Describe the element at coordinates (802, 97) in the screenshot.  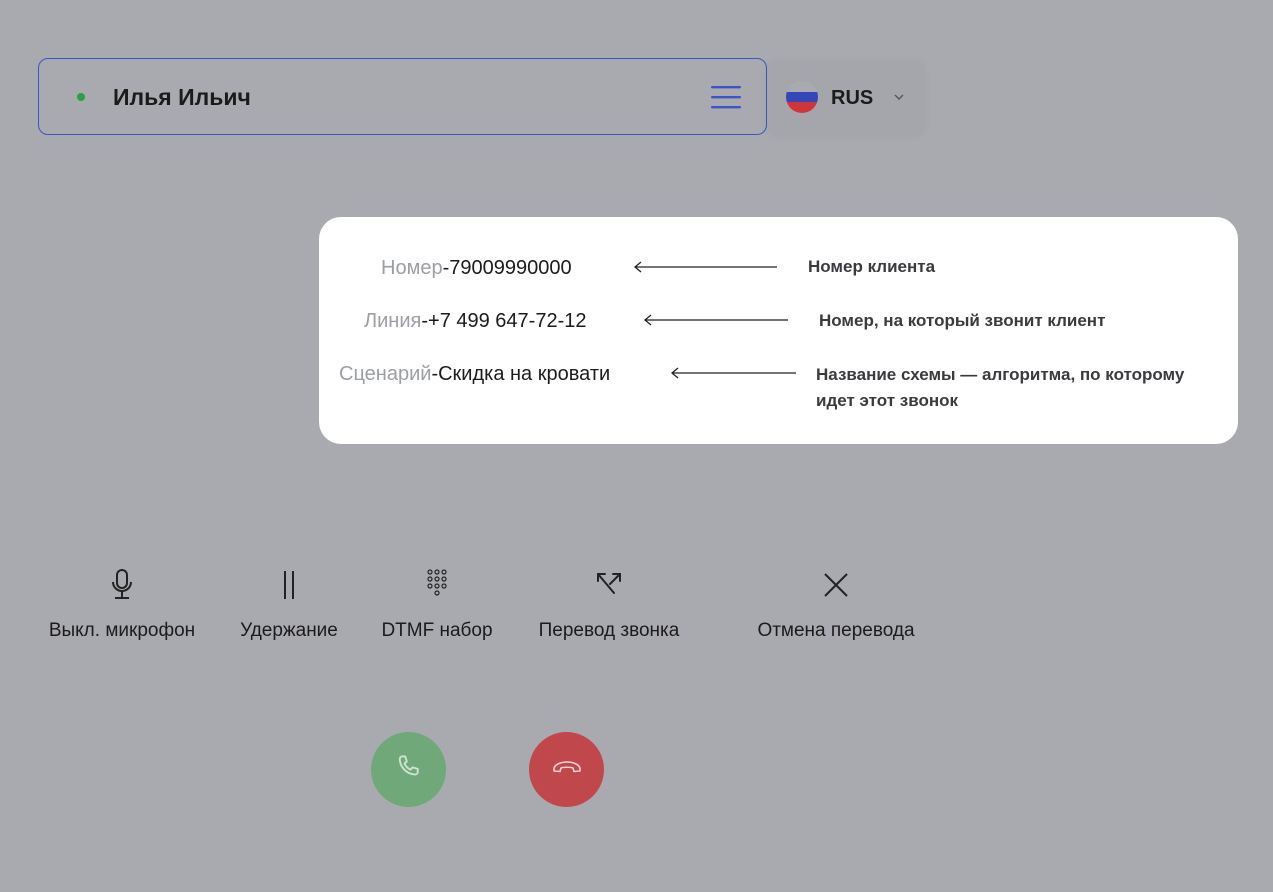
I see `russia-flag-icon` at that location.